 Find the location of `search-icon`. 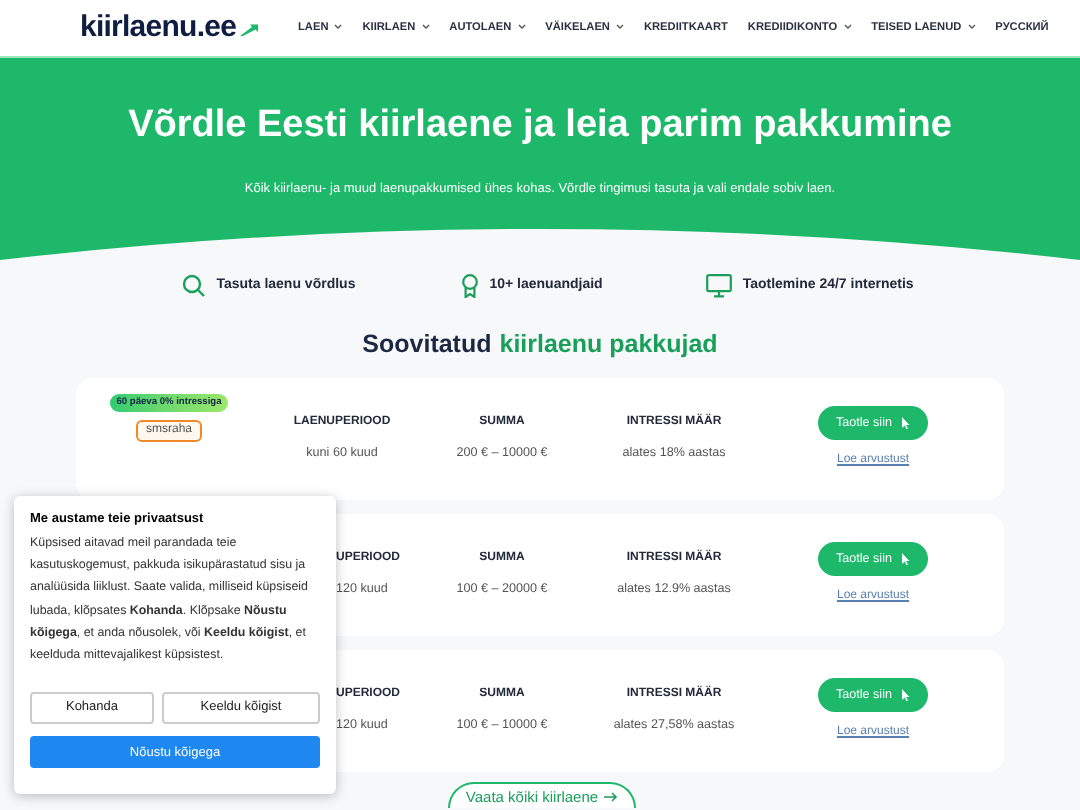

search-icon is located at coordinates (194, 286).